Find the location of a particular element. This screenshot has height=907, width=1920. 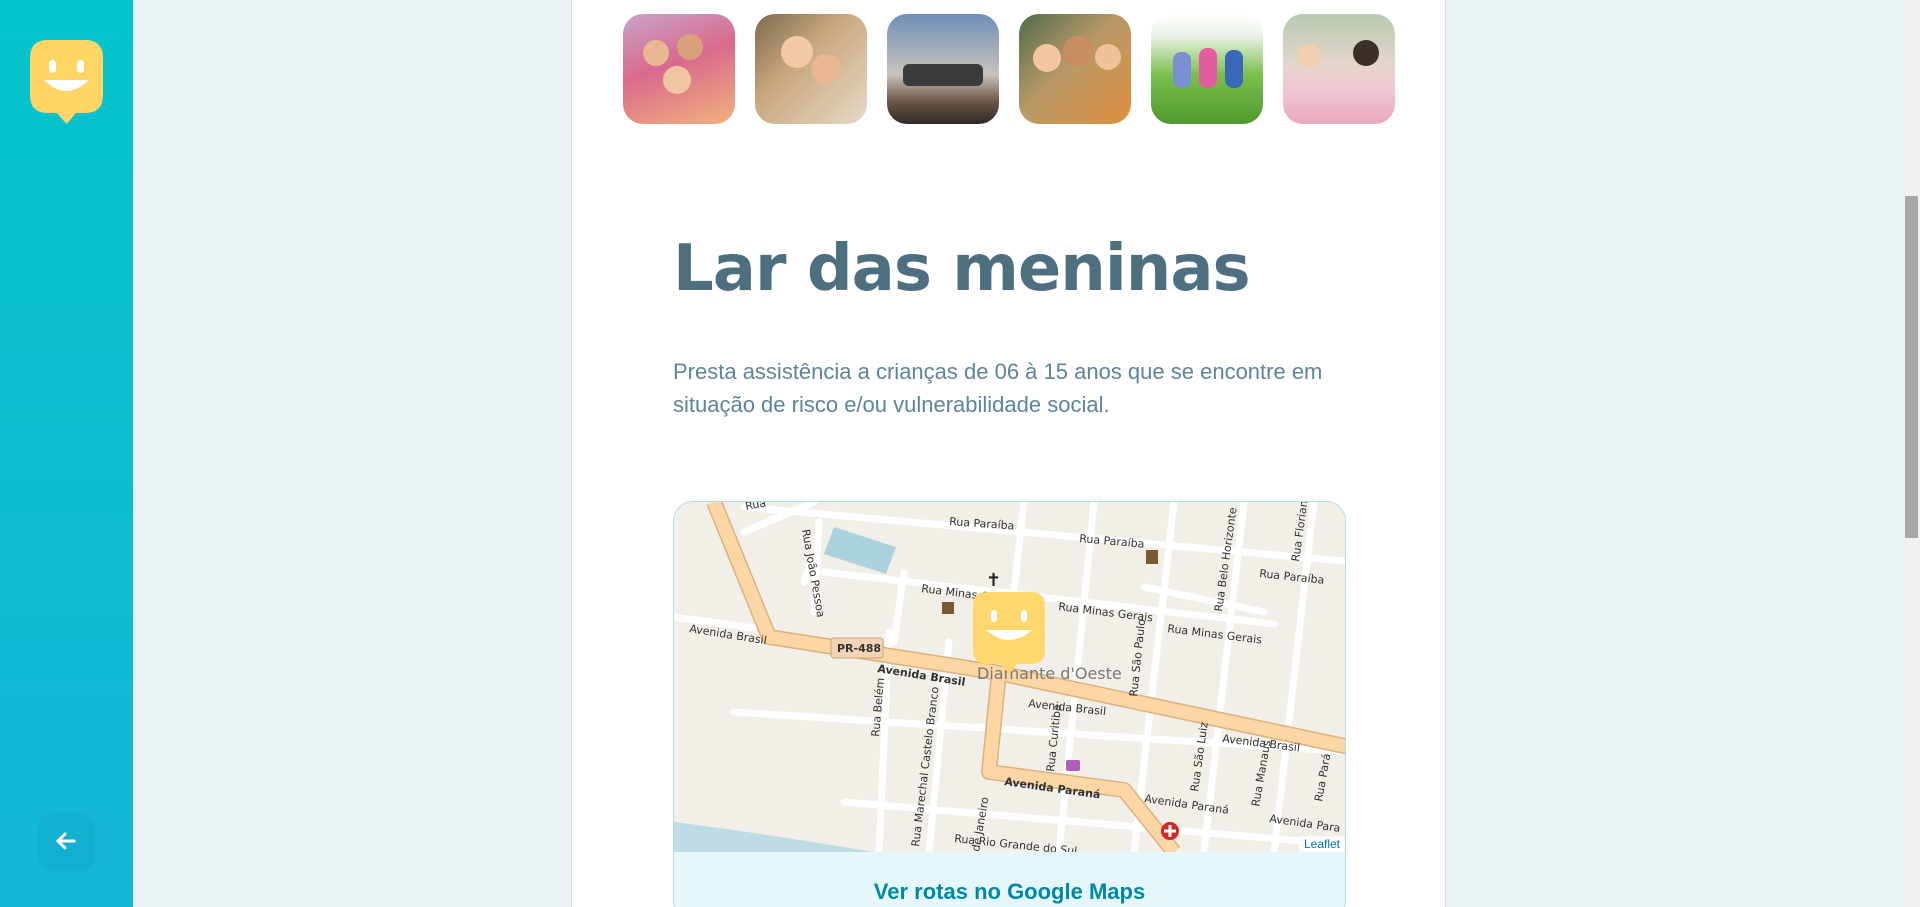

place-label: Diamante d'Oeste is located at coordinates (1049, 673).